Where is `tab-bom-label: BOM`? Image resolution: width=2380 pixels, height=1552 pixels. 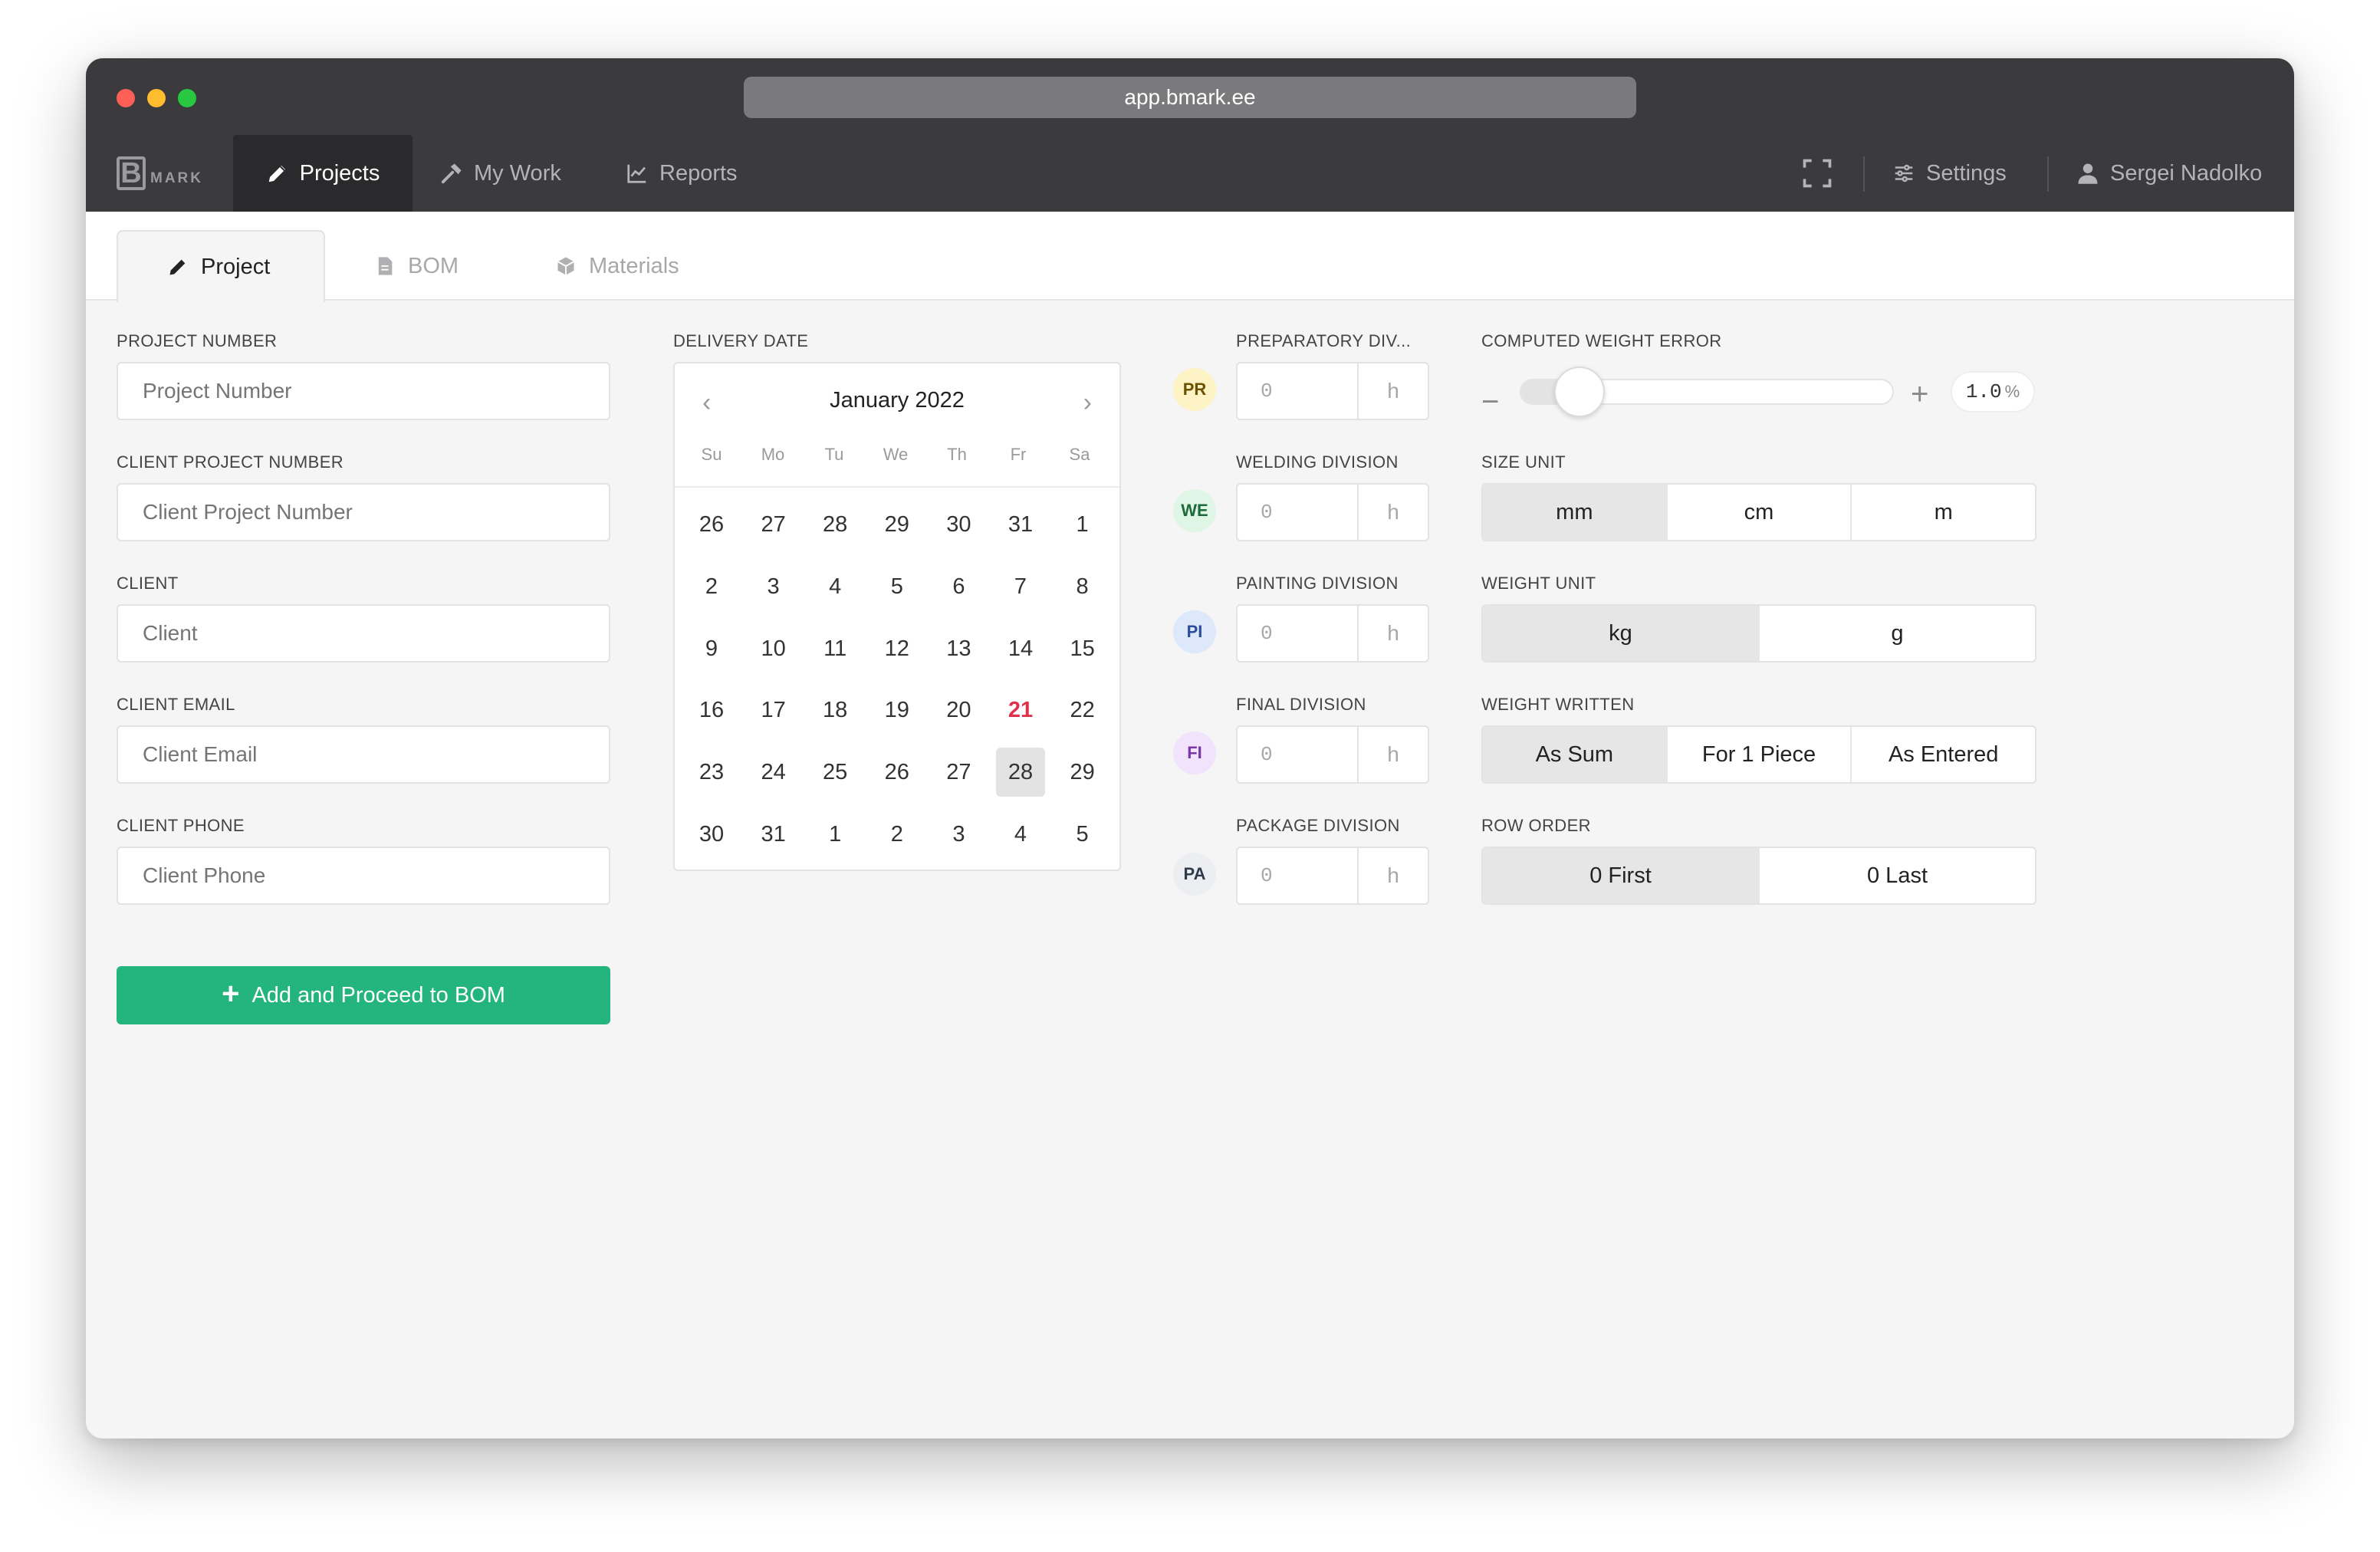 tab-bom-label: BOM is located at coordinates (434, 265).